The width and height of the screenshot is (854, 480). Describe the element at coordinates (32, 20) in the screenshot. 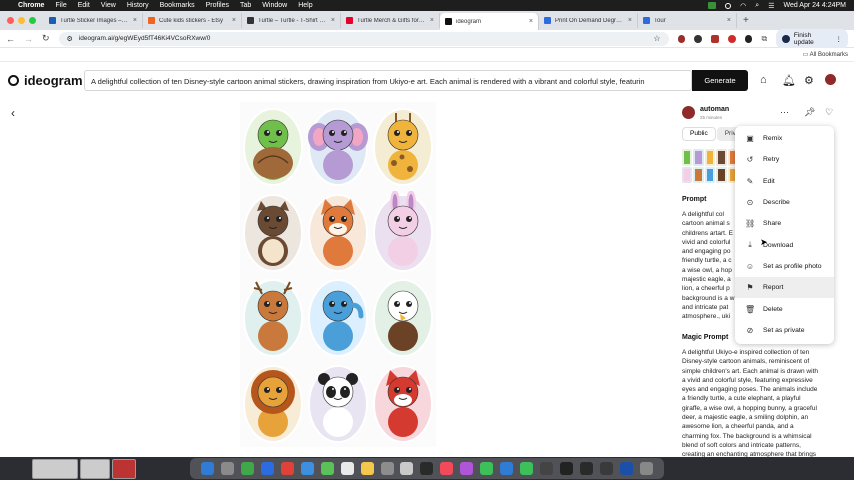

I see `zoom-window-icon` at that location.